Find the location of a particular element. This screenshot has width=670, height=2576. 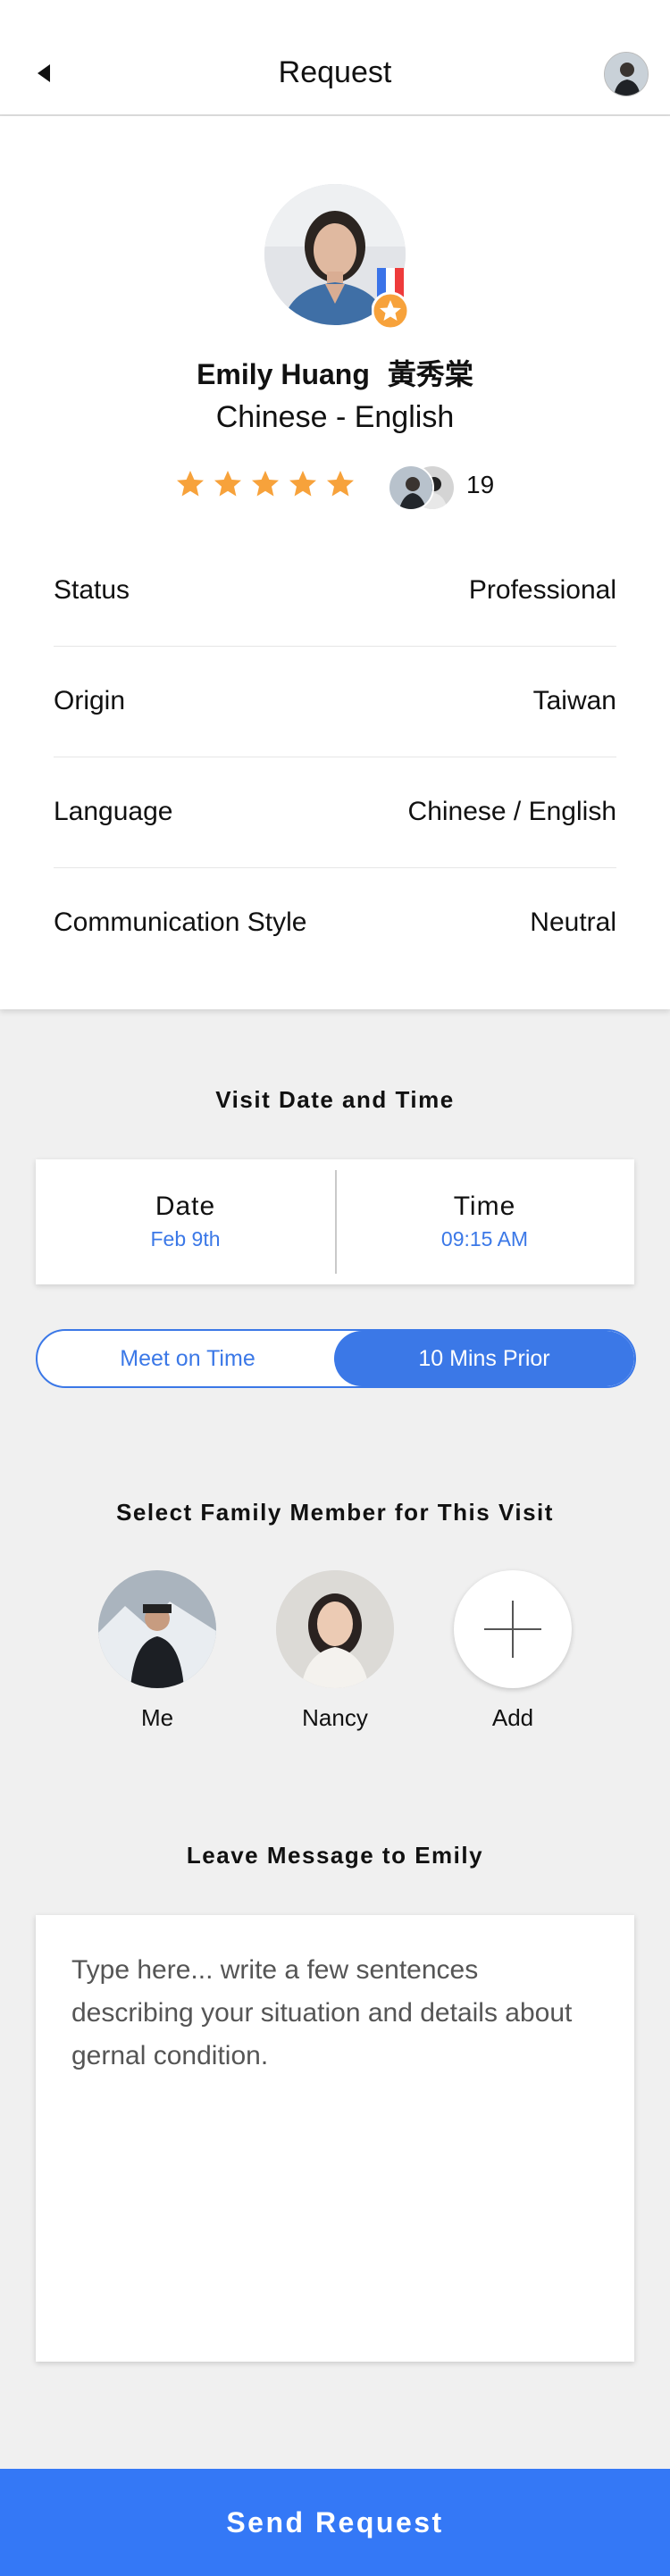

review-count: 19 is located at coordinates (480, 485).